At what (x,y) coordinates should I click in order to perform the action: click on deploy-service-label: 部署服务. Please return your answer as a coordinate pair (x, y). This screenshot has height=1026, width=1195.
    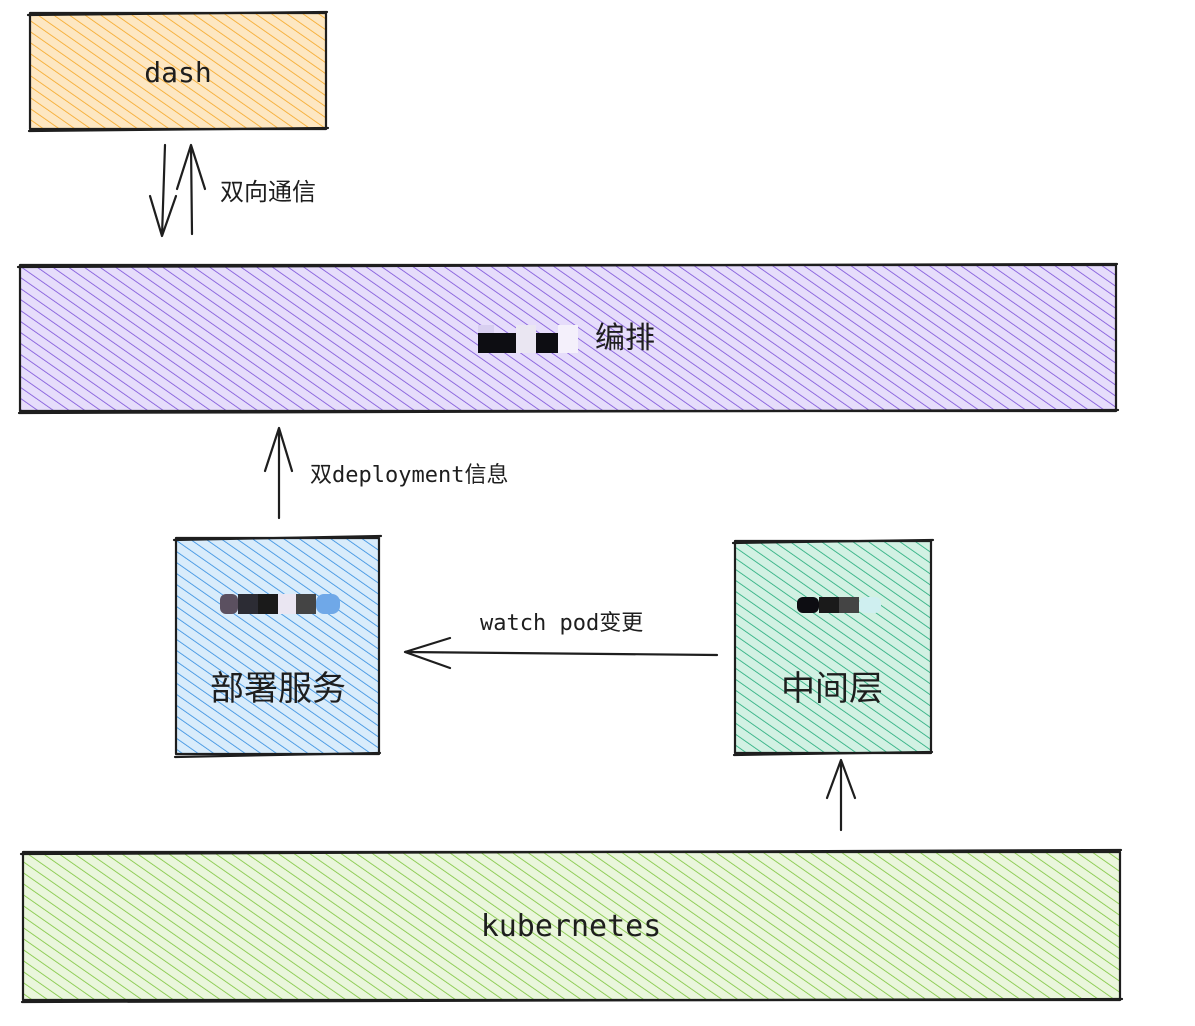
    Looking at the image, I should click on (278, 689).